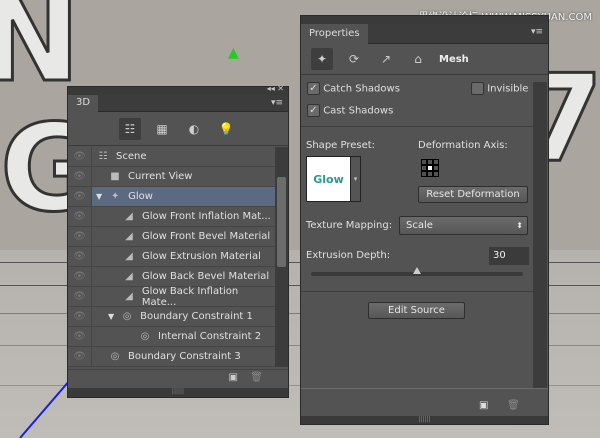 The width and height of the screenshot is (600, 438). I want to click on edit-source-button: Edit Source, so click(416, 310).